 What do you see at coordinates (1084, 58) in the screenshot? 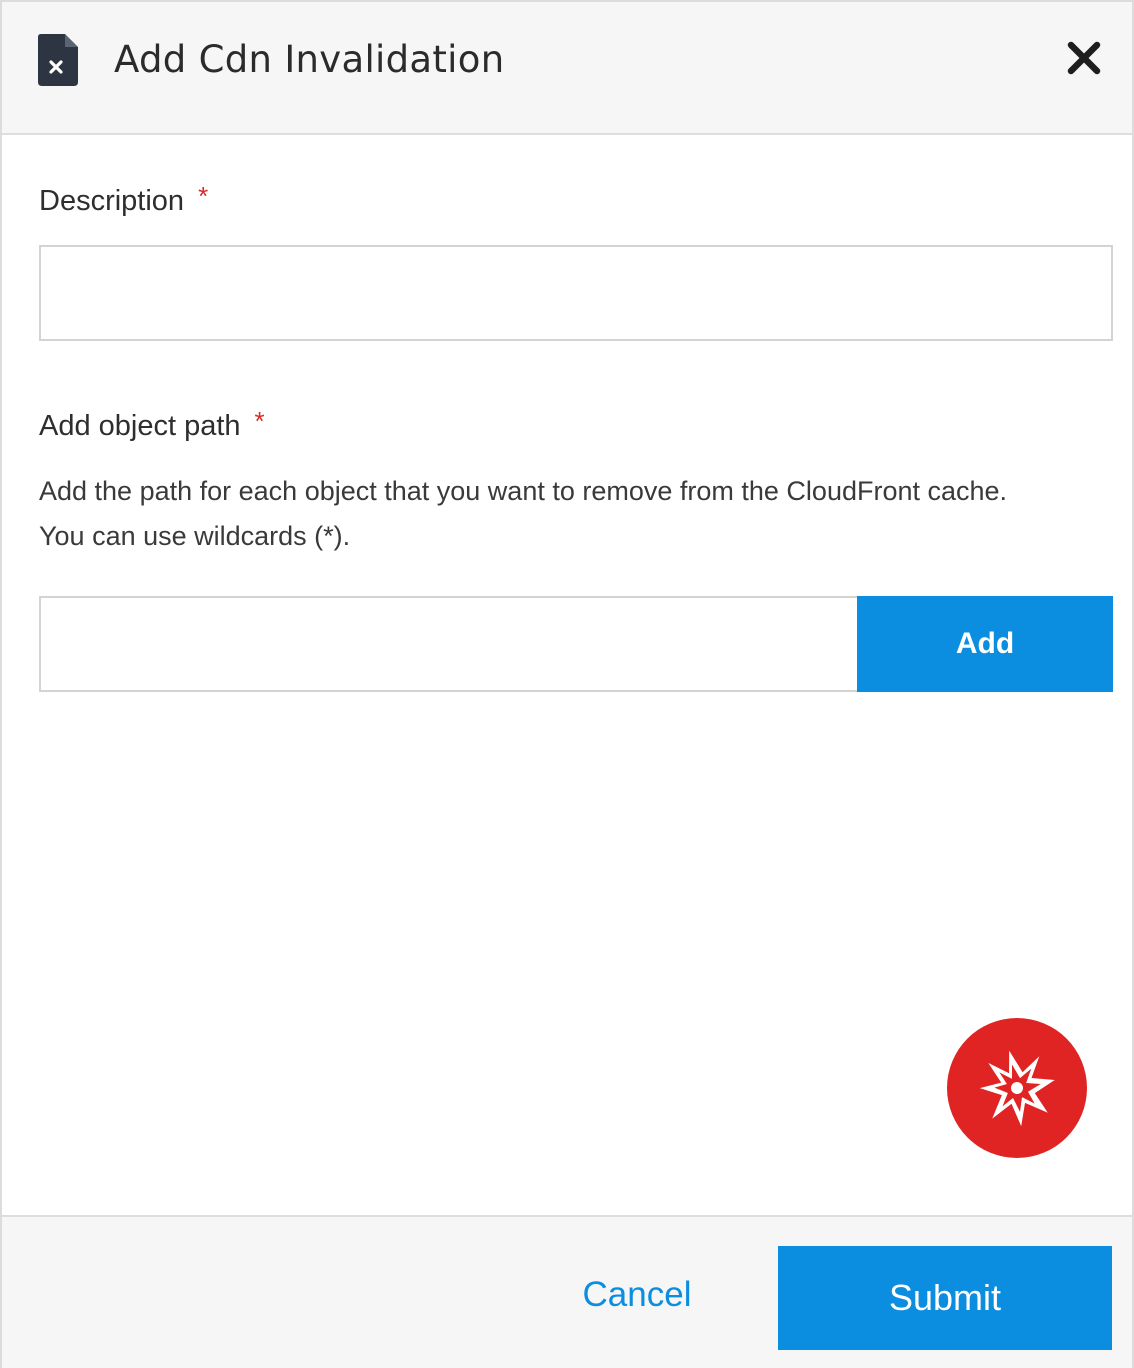
I see `close-icon` at bounding box center [1084, 58].